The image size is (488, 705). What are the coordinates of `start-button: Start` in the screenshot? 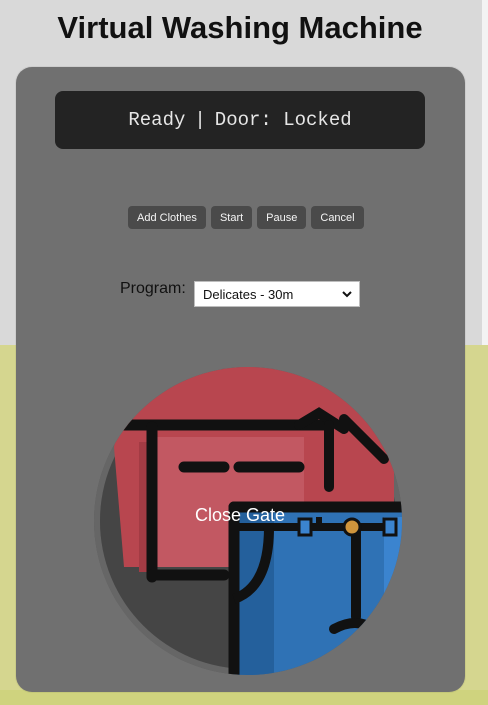 It's located at (231, 217).